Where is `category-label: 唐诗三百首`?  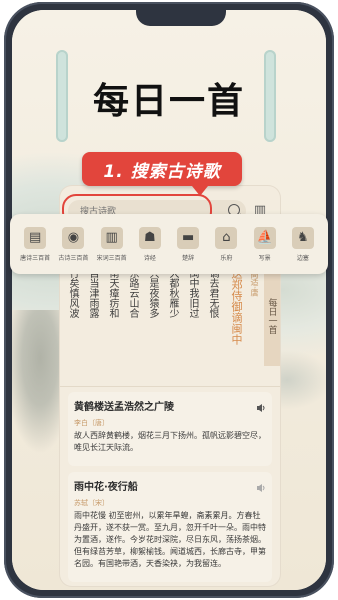
category-label: 唐诗三百首 is located at coordinates (35, 258).